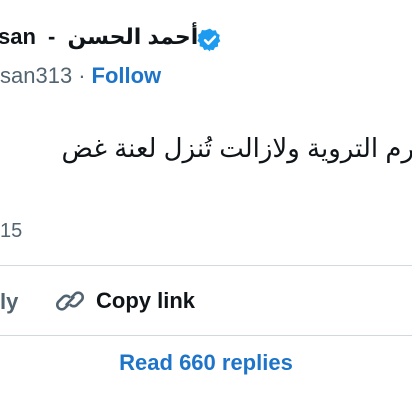 The width and height of the screenshot is (412, 412). I want to click on author-name-latin: san, so click(18, 36).